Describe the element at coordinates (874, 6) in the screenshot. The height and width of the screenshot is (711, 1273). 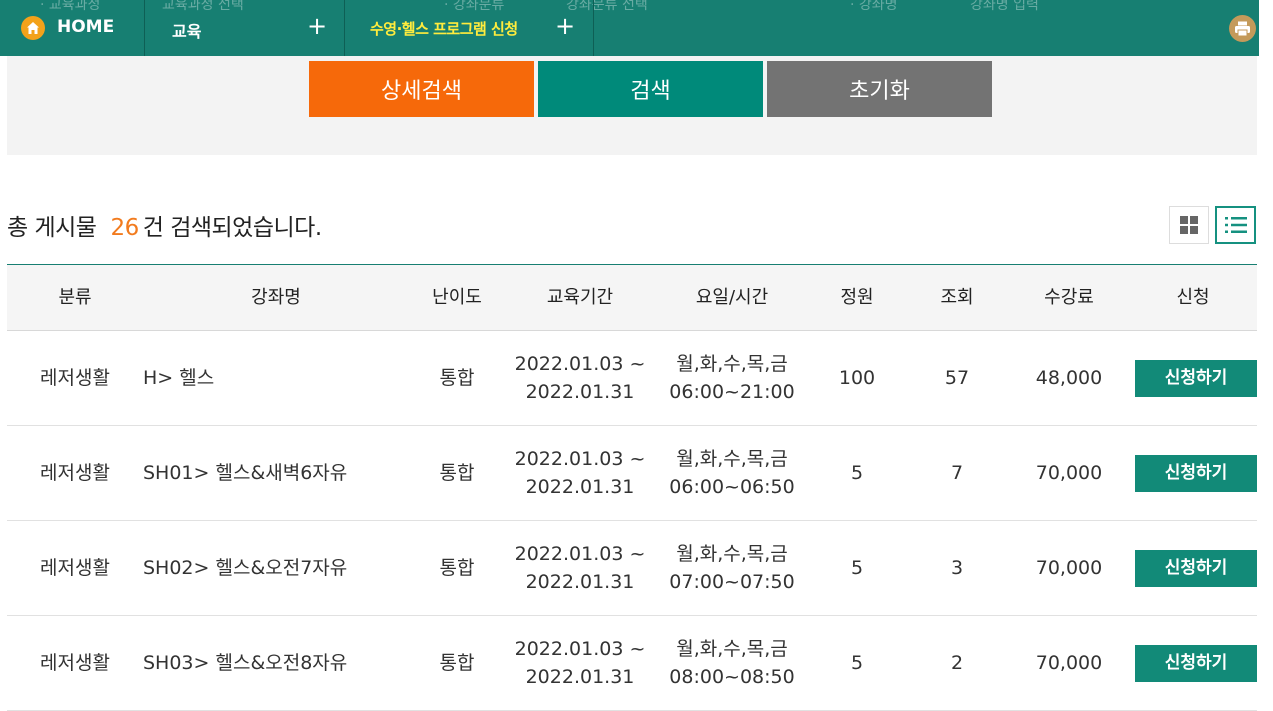
I see `ghost-label-lecture: · 강좌명` at that location.